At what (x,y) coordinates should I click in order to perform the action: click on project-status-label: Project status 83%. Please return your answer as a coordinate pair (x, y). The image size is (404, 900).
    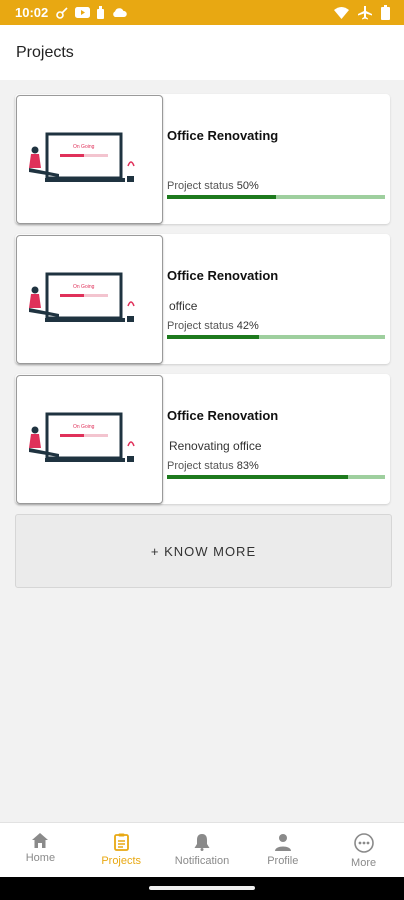
    Looking at the image, I should click on (213, 466).